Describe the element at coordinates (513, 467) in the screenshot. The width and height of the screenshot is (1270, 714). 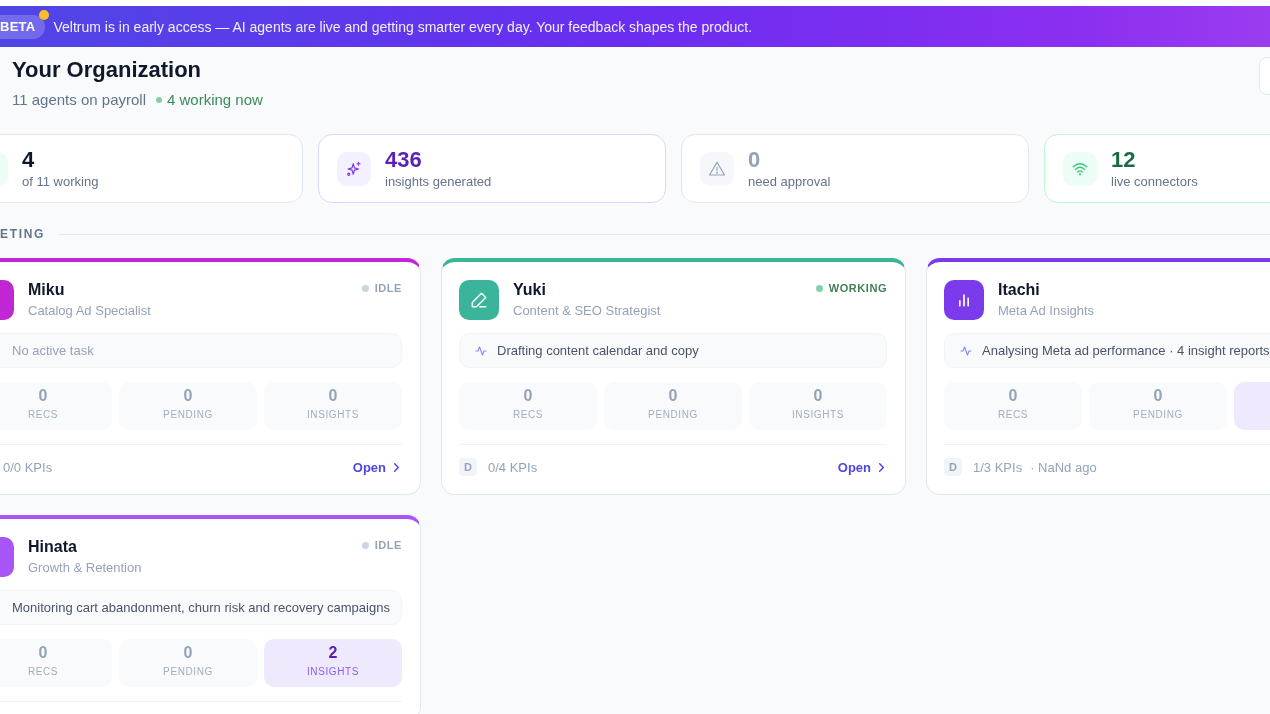
I see `kpi-count: 0/4 KPIs` at that location.